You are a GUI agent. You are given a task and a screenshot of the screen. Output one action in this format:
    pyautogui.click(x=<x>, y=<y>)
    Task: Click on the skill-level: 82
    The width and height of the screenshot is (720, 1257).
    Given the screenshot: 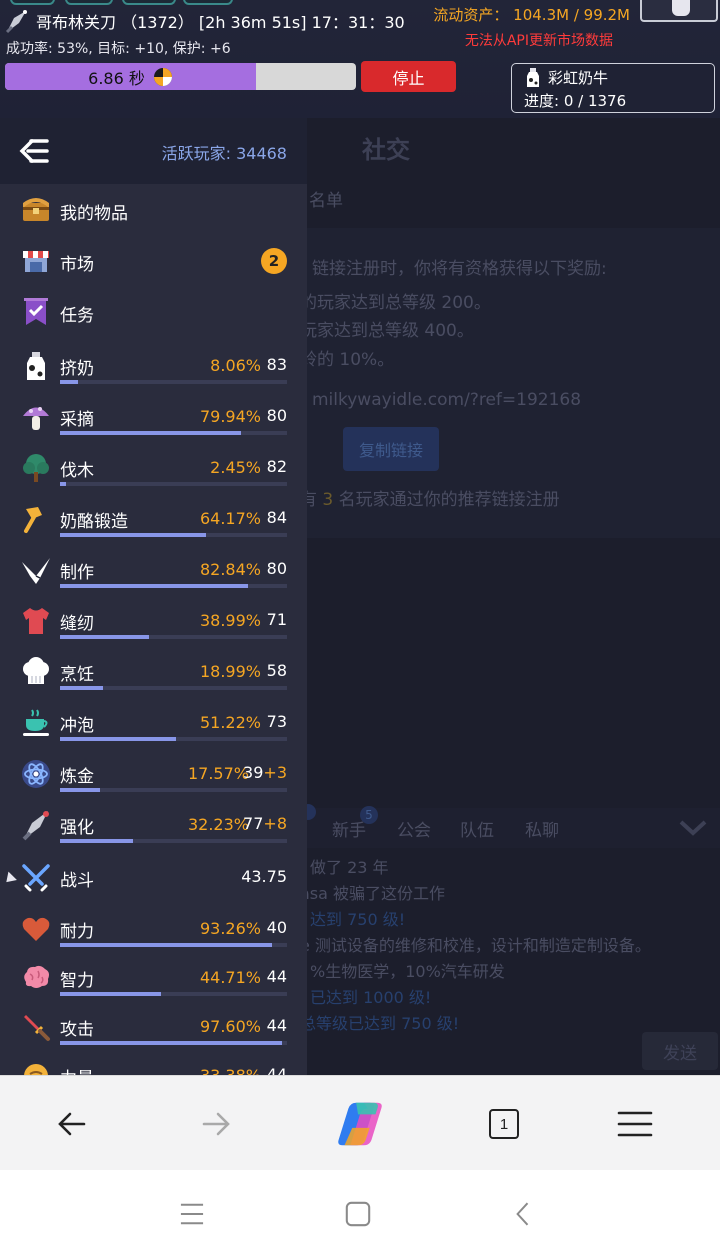 What is the action you would take?
    pyautogui.click(x=276, y=466)
    